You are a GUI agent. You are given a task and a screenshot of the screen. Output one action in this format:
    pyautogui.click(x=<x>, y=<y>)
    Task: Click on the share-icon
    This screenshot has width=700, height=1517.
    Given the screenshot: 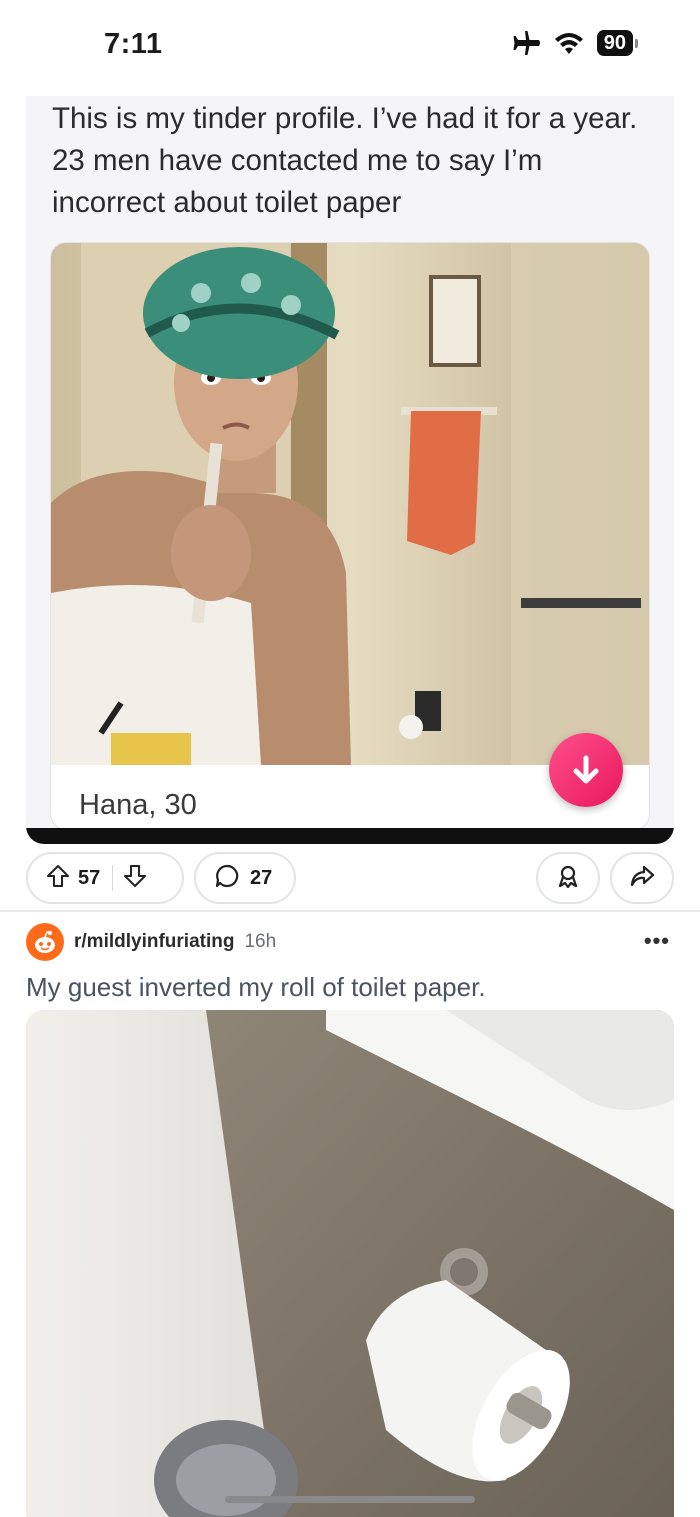 What is the action you would take?
    pyautogui.click(x=642, y=878)
    